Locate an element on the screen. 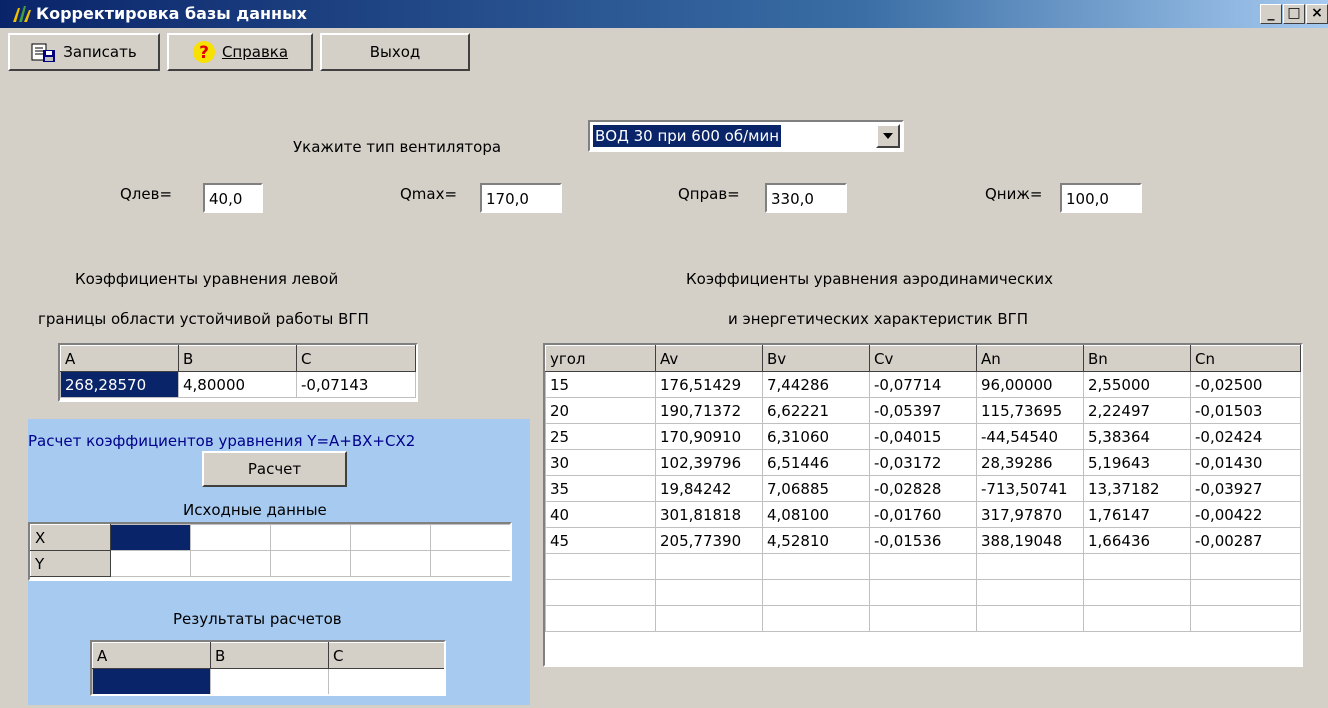 Image resolution: width=1328 pixels, height=708 pixels. table-cell: 102,39796 is located at coordinates (709, 462).